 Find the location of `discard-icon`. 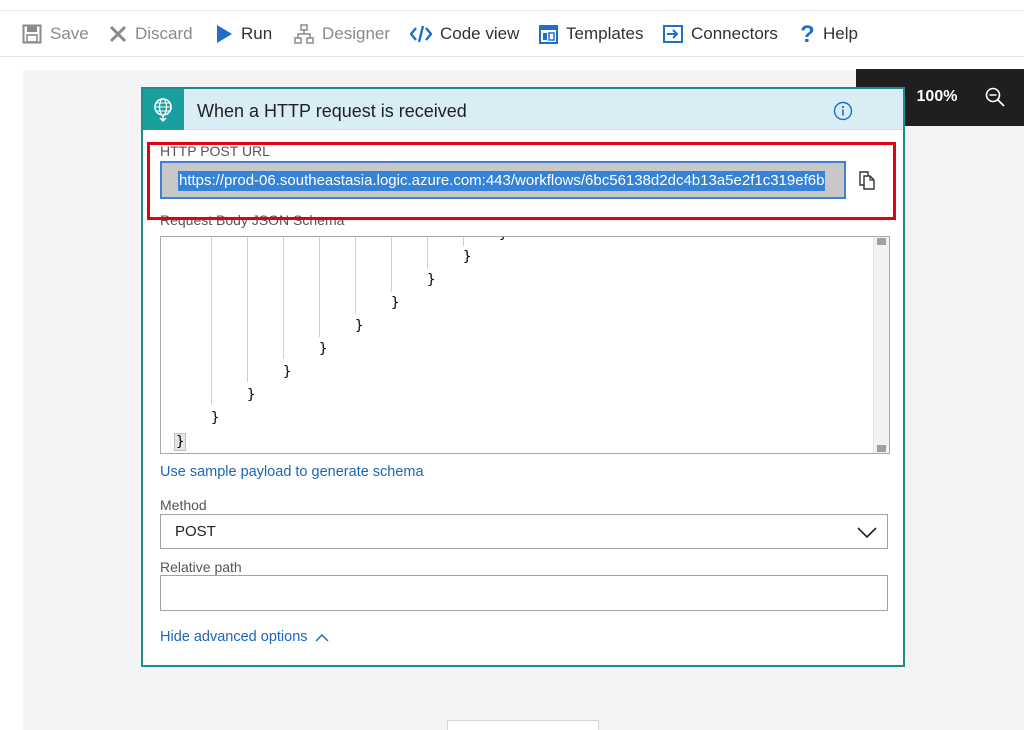

discard-icon is located at coordinates (118, 34).